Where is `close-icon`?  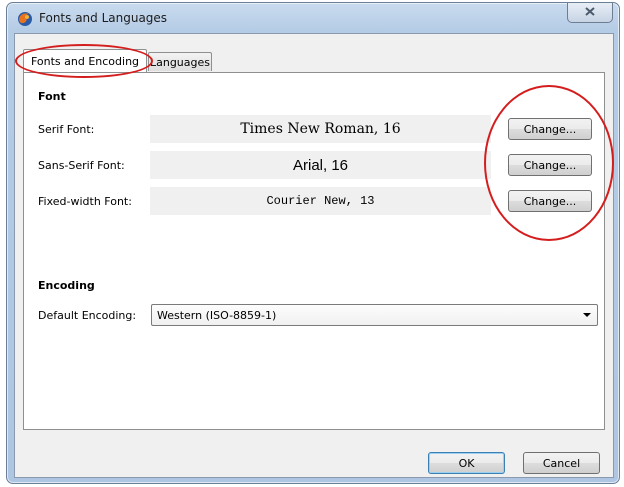 close-icon is located at coordinates (590, 12).